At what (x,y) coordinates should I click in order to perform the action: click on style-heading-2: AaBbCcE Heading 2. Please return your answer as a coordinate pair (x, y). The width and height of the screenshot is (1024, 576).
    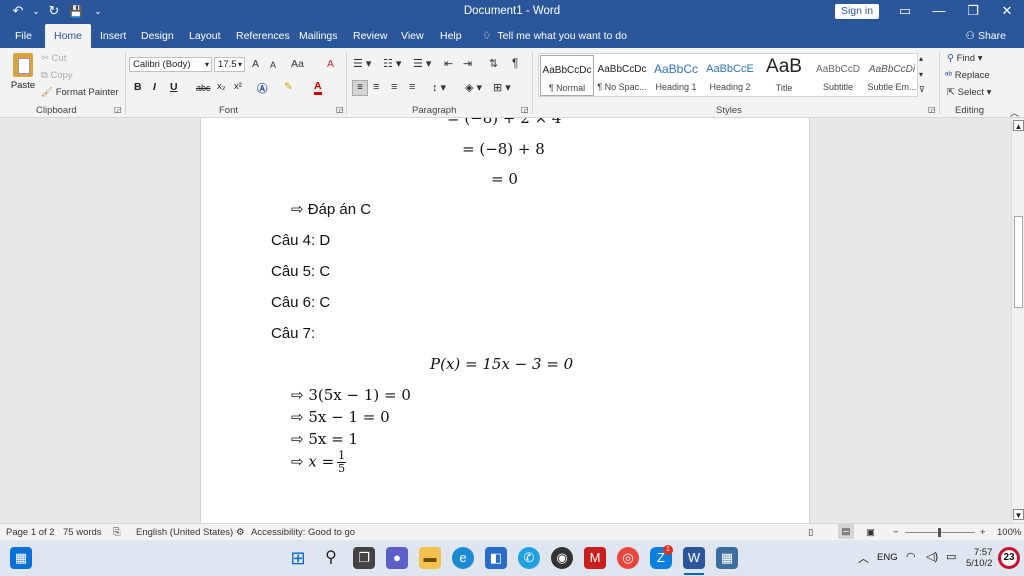
    Looking at the image, I should click on (730, 75).